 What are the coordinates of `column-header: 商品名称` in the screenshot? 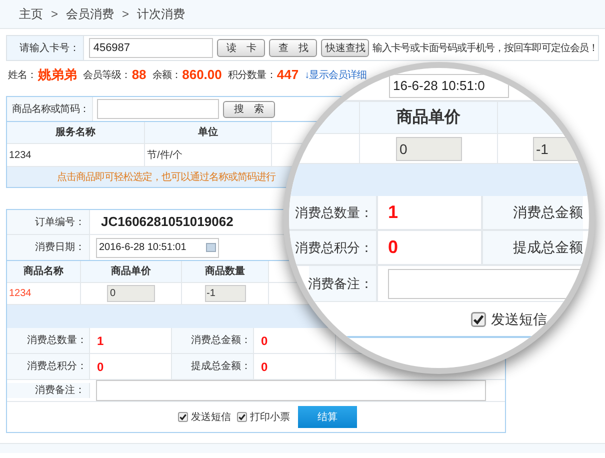 It's located at (44, 271).